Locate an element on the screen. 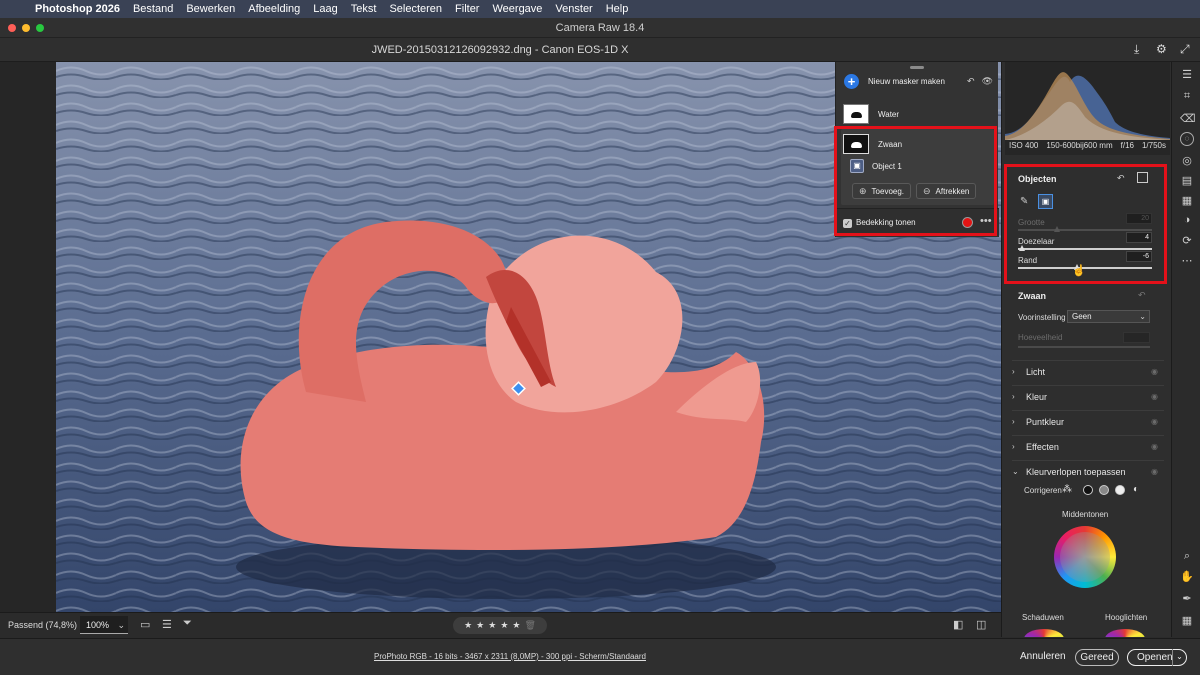 The image size is (1200, 675). rectangle-select-icon: ▣ is located at coordinates (1045, 201).